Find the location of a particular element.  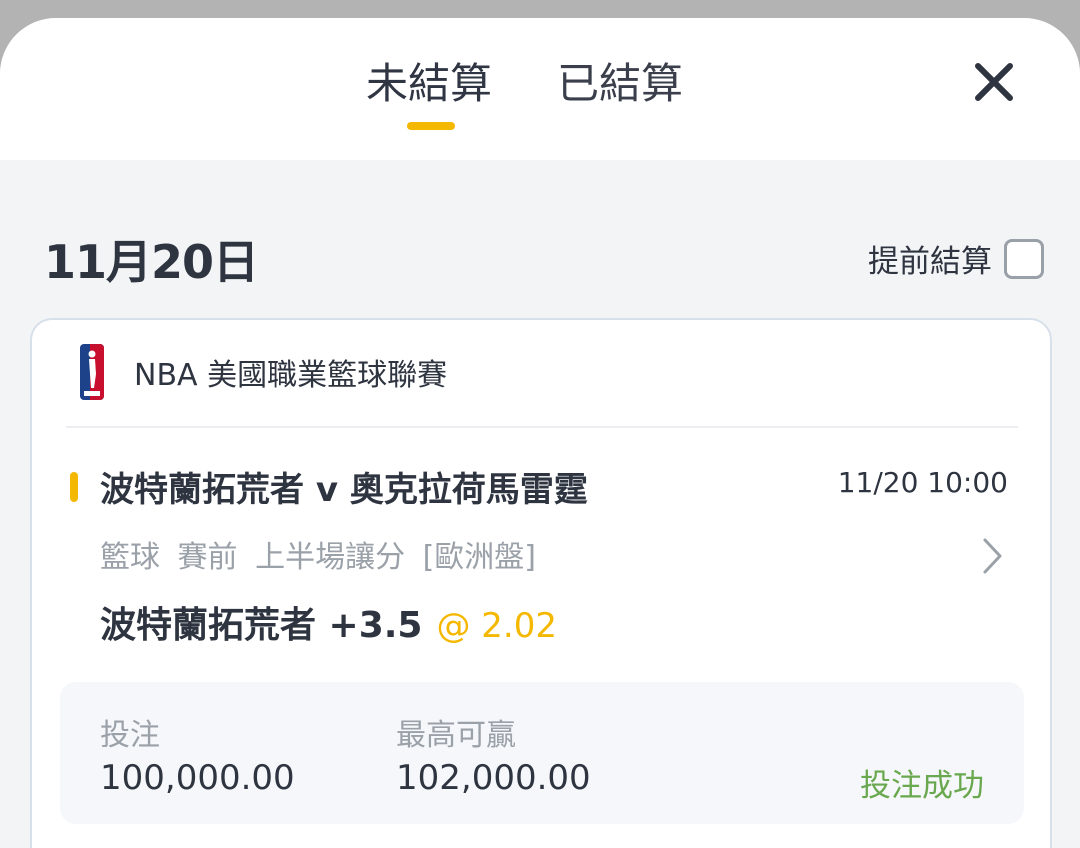

match-title: 波特蘭拓荒者 v 奧克拉荷馬雷霆 is located at coordinates (344, 490).